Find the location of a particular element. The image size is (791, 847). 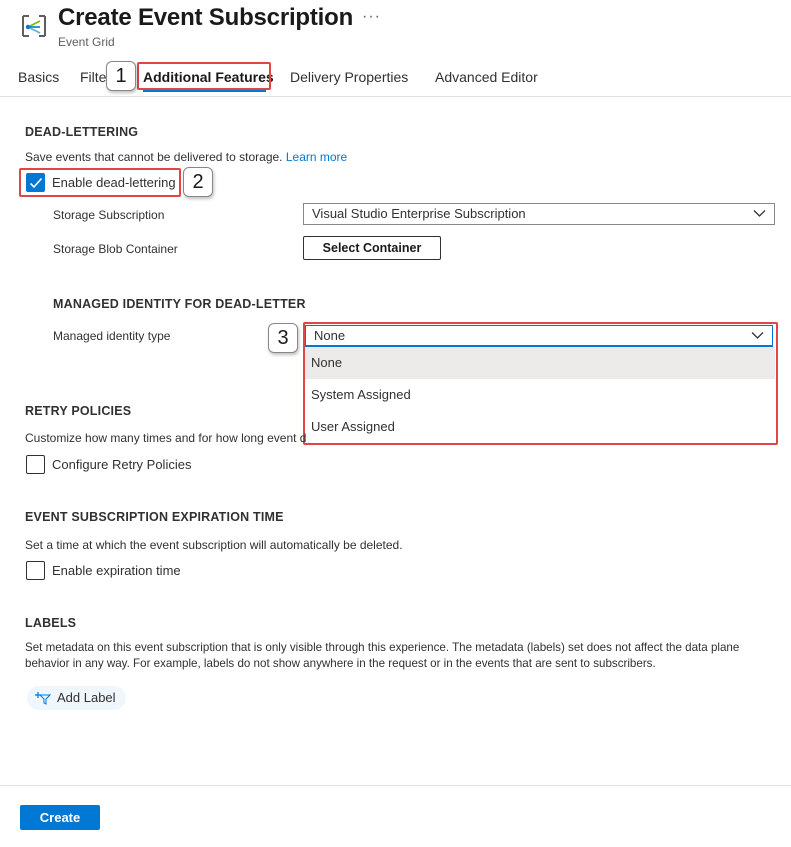

more-options-button: ··· is located at coordinates (371, 17).